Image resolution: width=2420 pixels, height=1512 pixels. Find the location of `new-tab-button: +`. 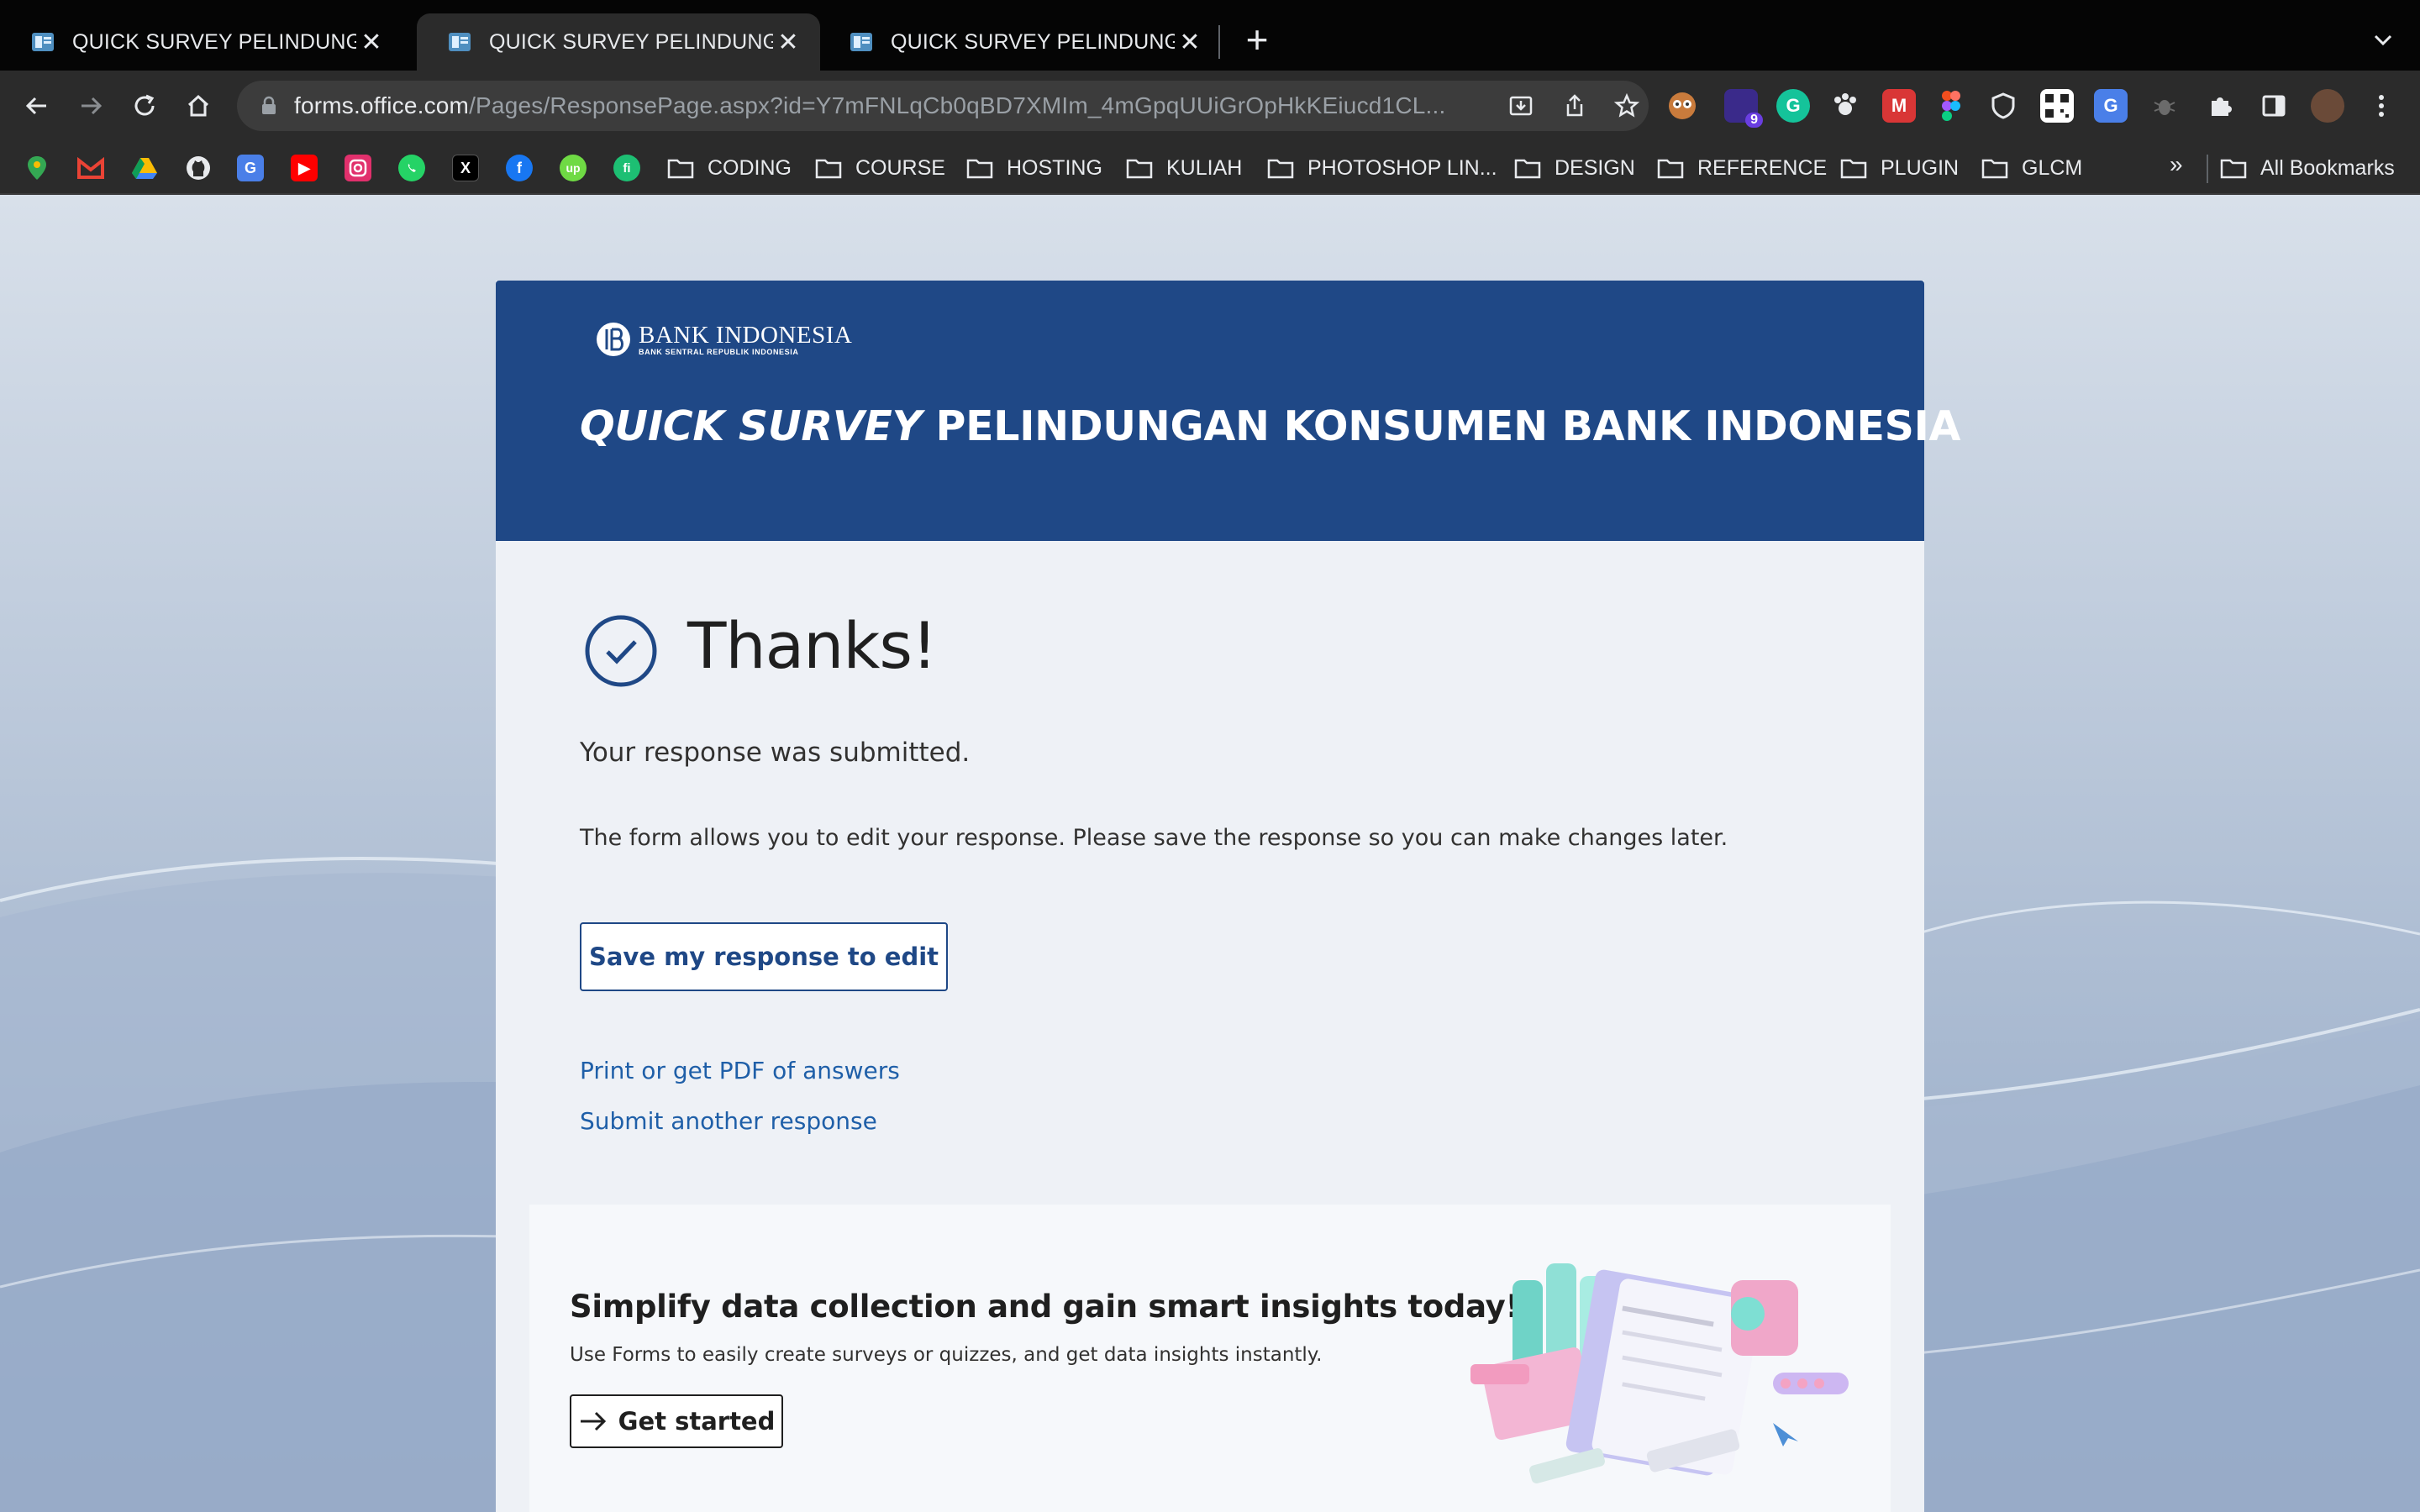

new-tab-button: + is located at coordinates (1257, 40).